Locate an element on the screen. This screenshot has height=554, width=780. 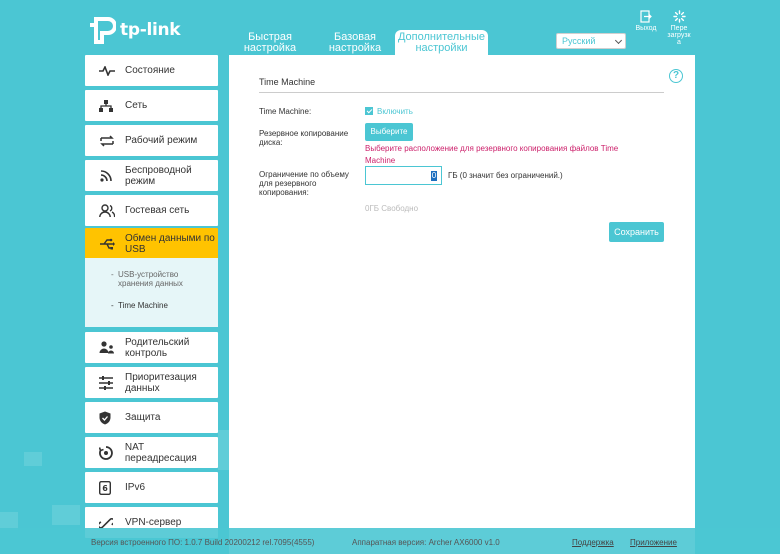
language-select: Русский is located at coordinates (591, 41).